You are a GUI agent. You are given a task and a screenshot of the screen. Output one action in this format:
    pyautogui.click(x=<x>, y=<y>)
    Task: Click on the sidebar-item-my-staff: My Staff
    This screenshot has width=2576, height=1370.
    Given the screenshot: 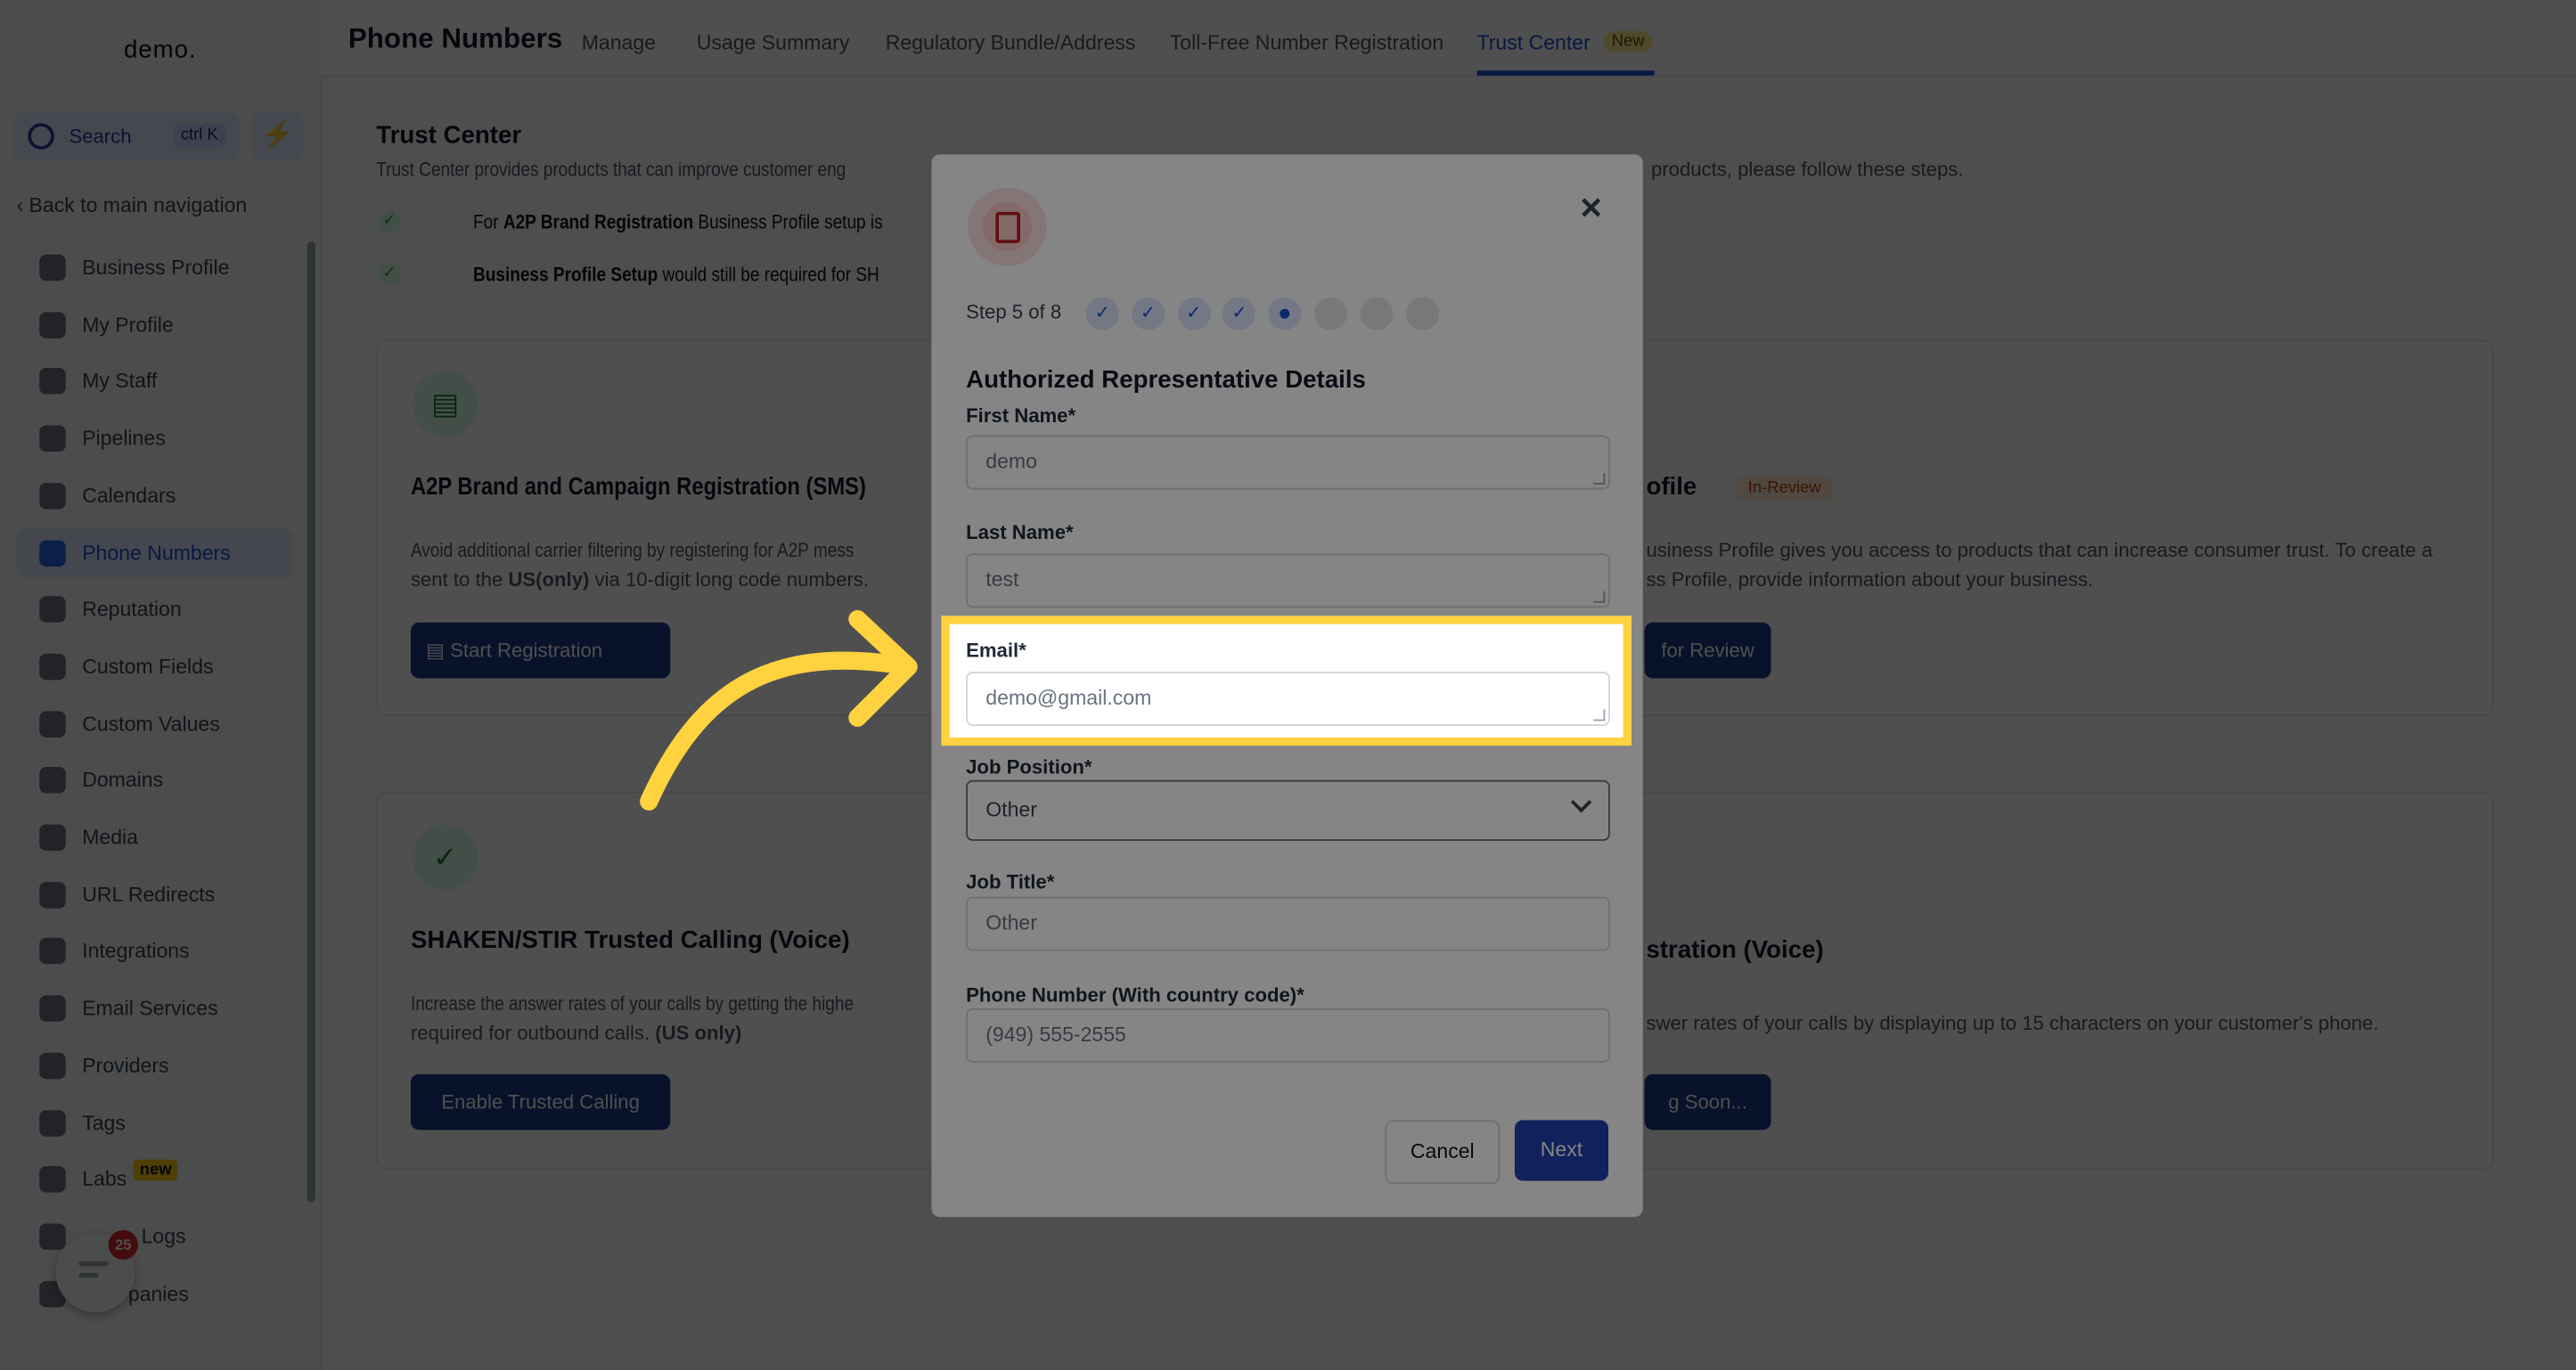 What is the action you would take?
    pyautogui.click(x=154, y=381)
    